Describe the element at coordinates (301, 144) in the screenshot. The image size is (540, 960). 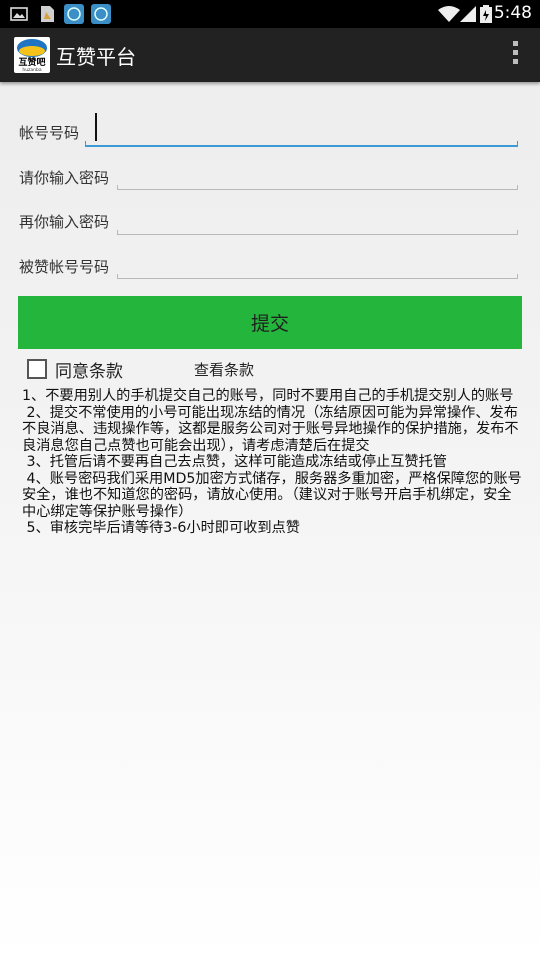
I see `account-input-underline` at that location.